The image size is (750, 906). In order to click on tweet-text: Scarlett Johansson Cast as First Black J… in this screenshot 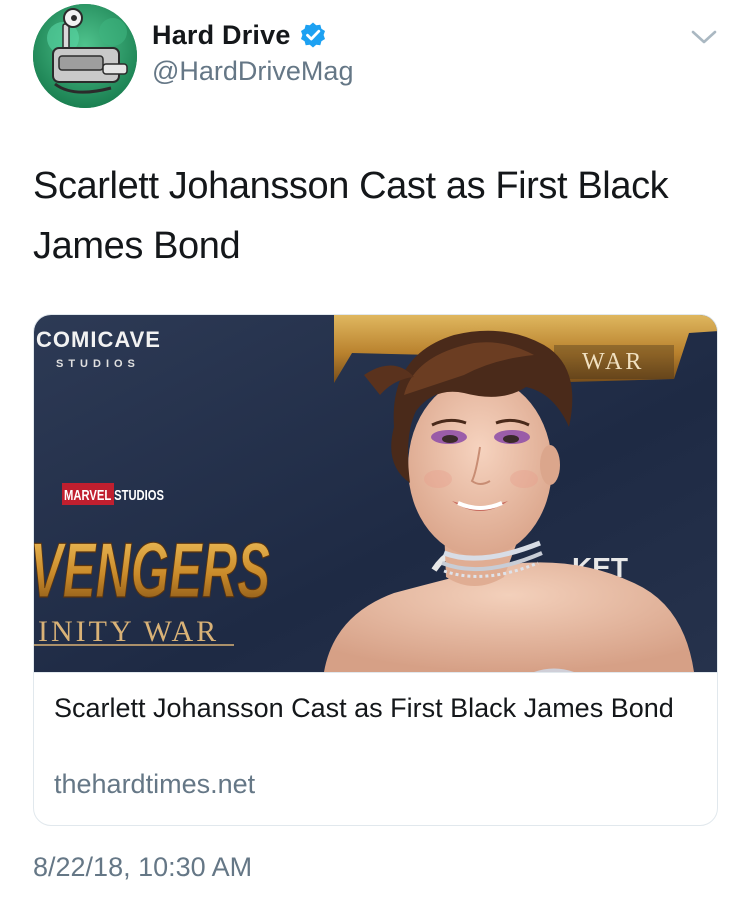, I will do `click(351, 216)`.